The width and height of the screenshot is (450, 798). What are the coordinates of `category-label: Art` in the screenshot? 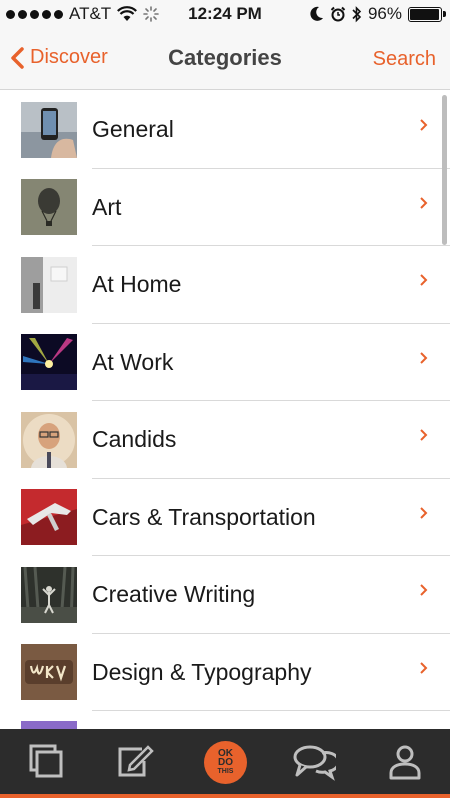 It's located at (107, 206).